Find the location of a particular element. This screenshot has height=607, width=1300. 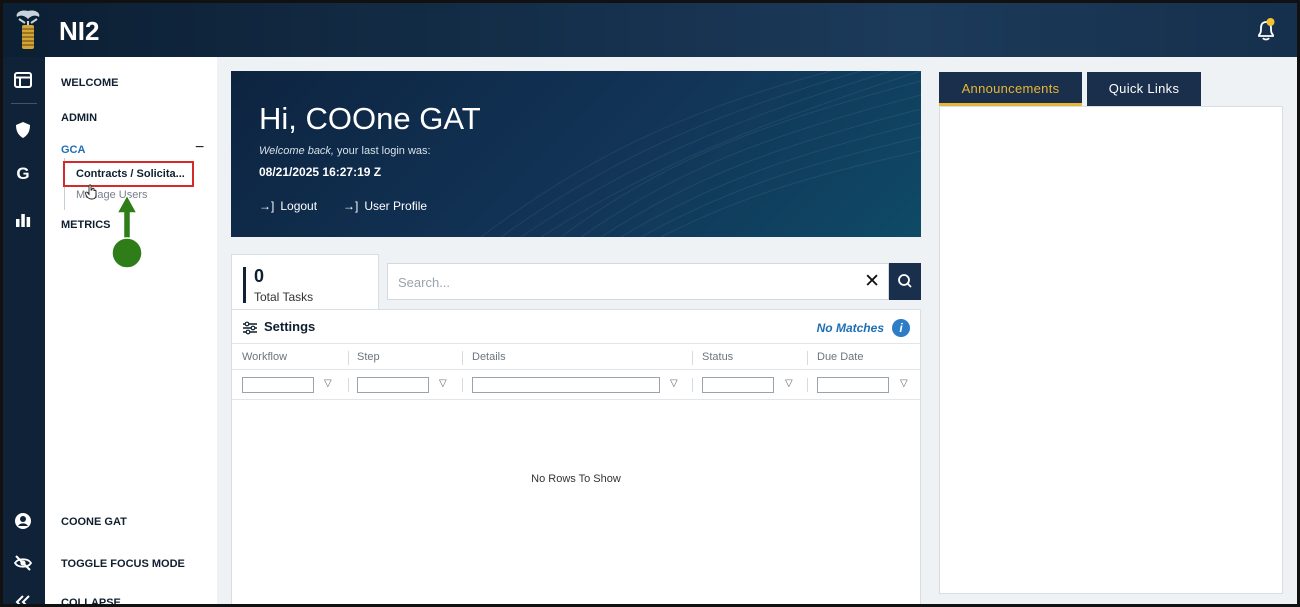

sliders-icon is located at coordinates (250, 327).